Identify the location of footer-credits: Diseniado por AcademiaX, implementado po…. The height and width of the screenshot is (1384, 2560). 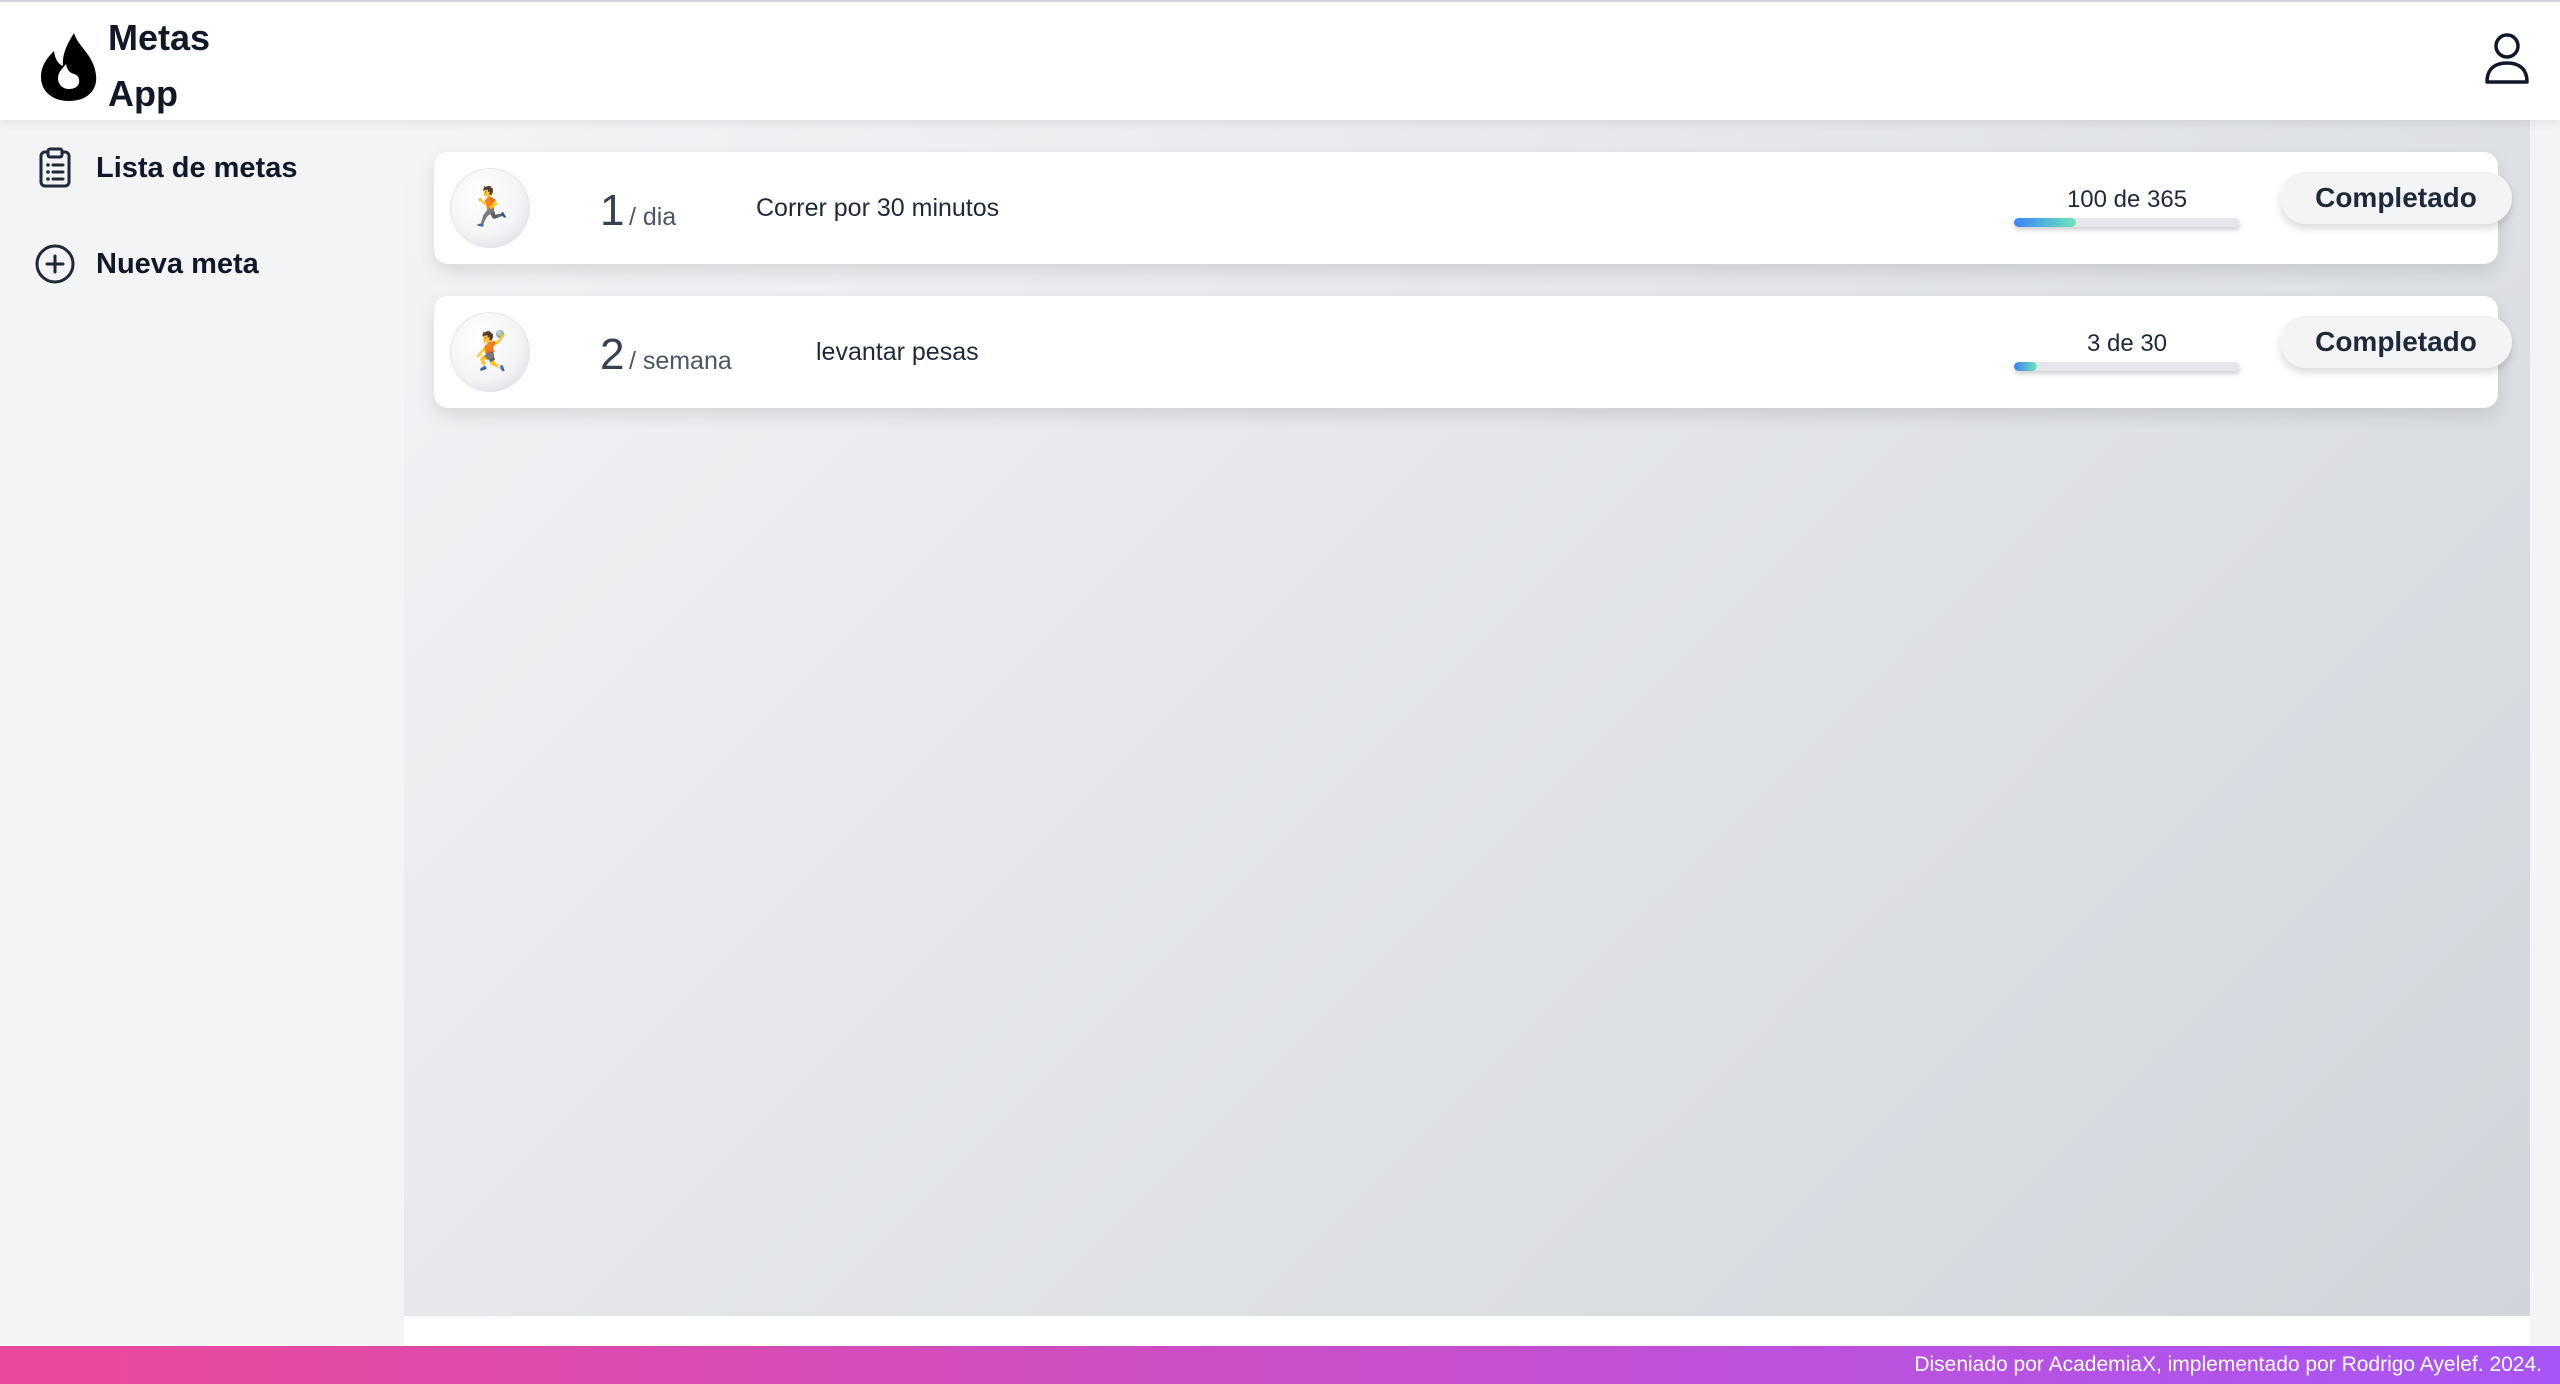
(1280, 1365).